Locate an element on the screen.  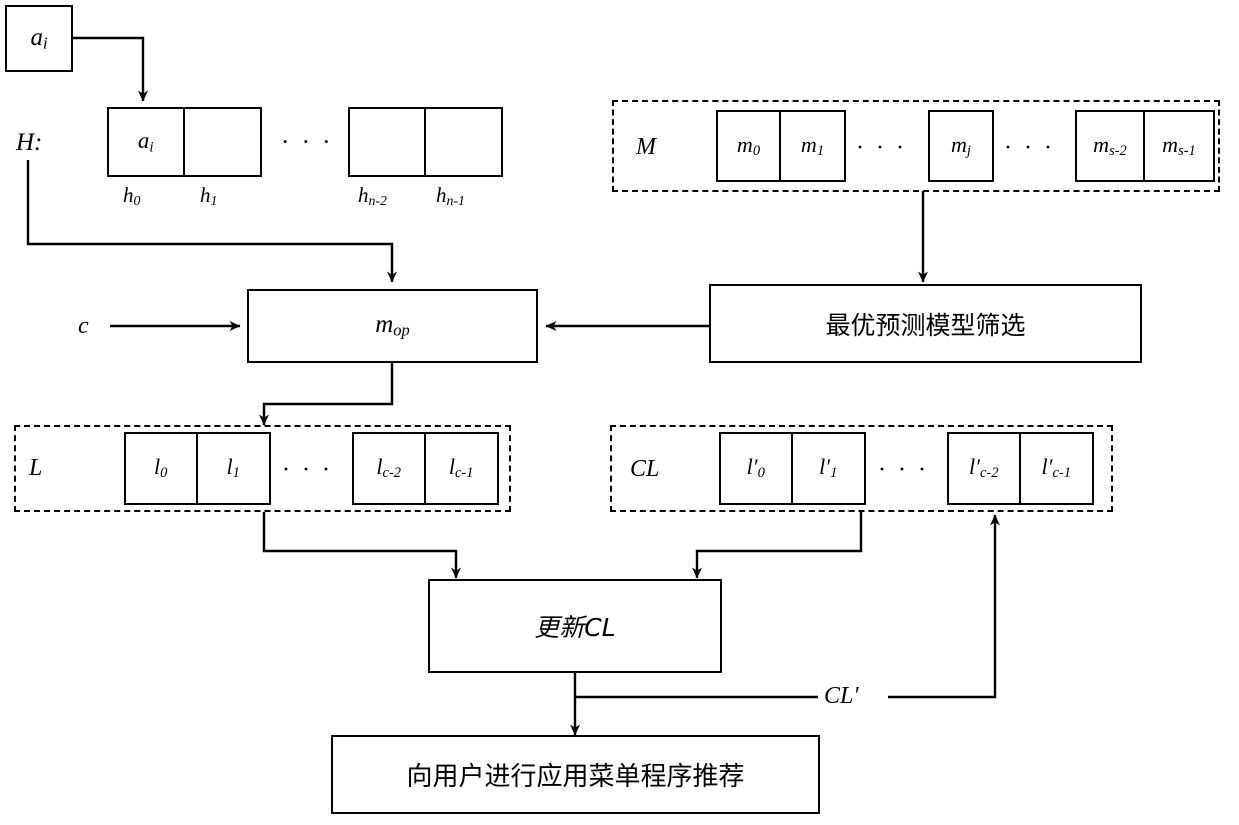
cl-array-group-end: l′c-2 l′c-1 is located at coordinates (1020, 468).